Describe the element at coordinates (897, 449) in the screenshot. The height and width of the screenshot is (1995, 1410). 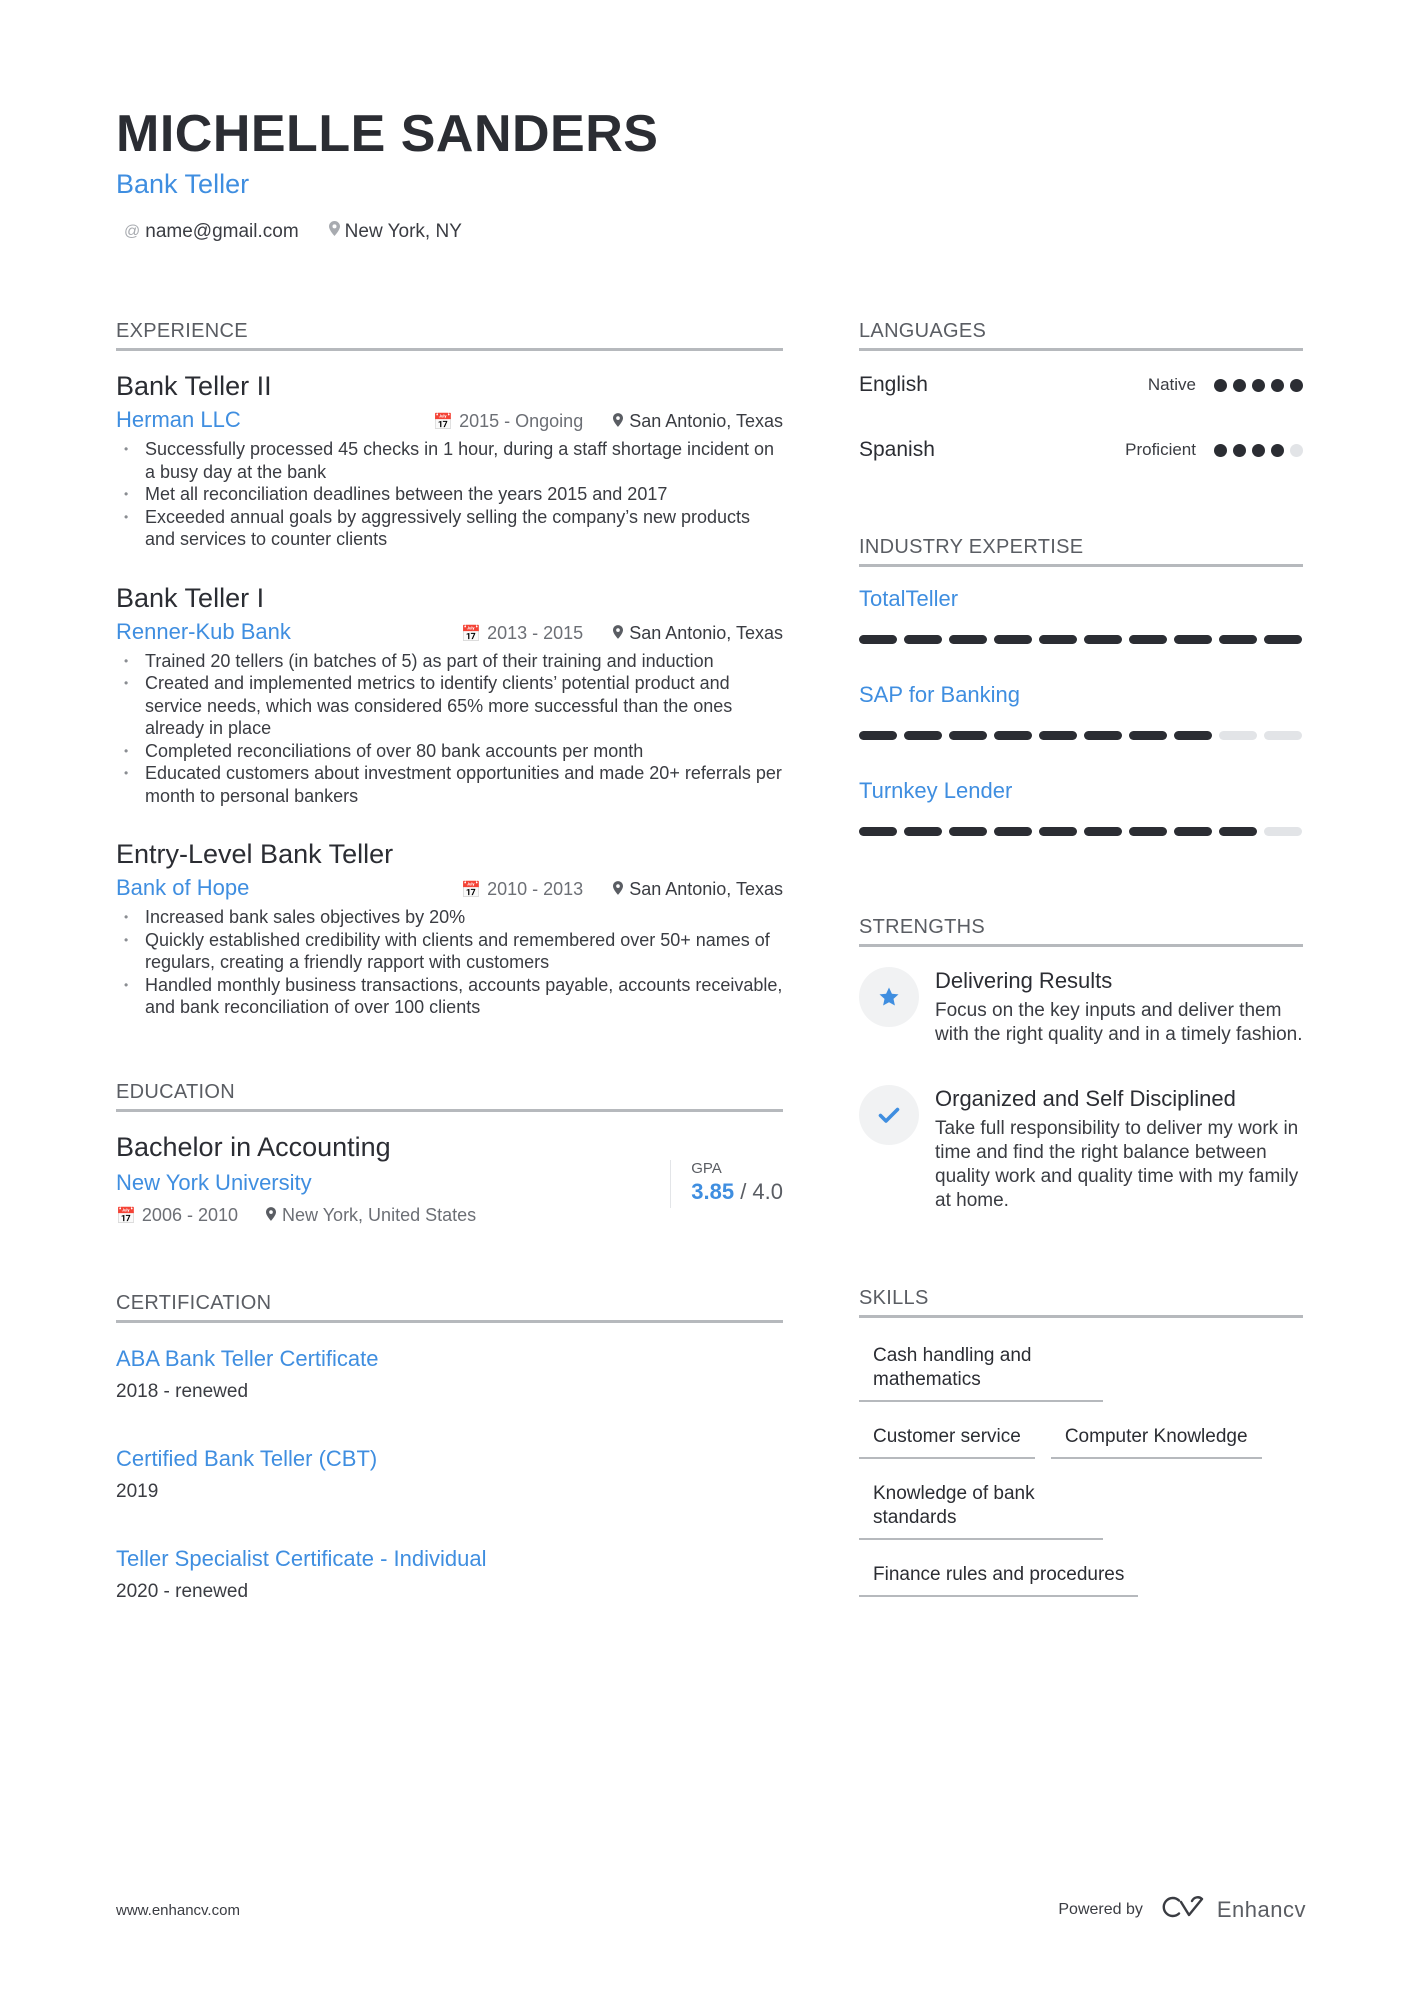
I see `language-name: Spanish` at that location.